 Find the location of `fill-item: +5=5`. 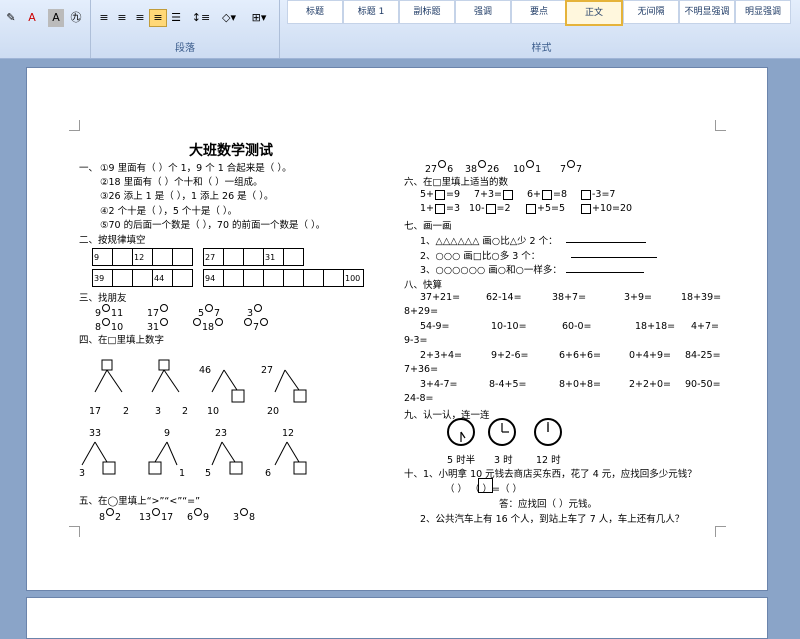

fill-item: +5=5 is located at coordinates (545, 208).